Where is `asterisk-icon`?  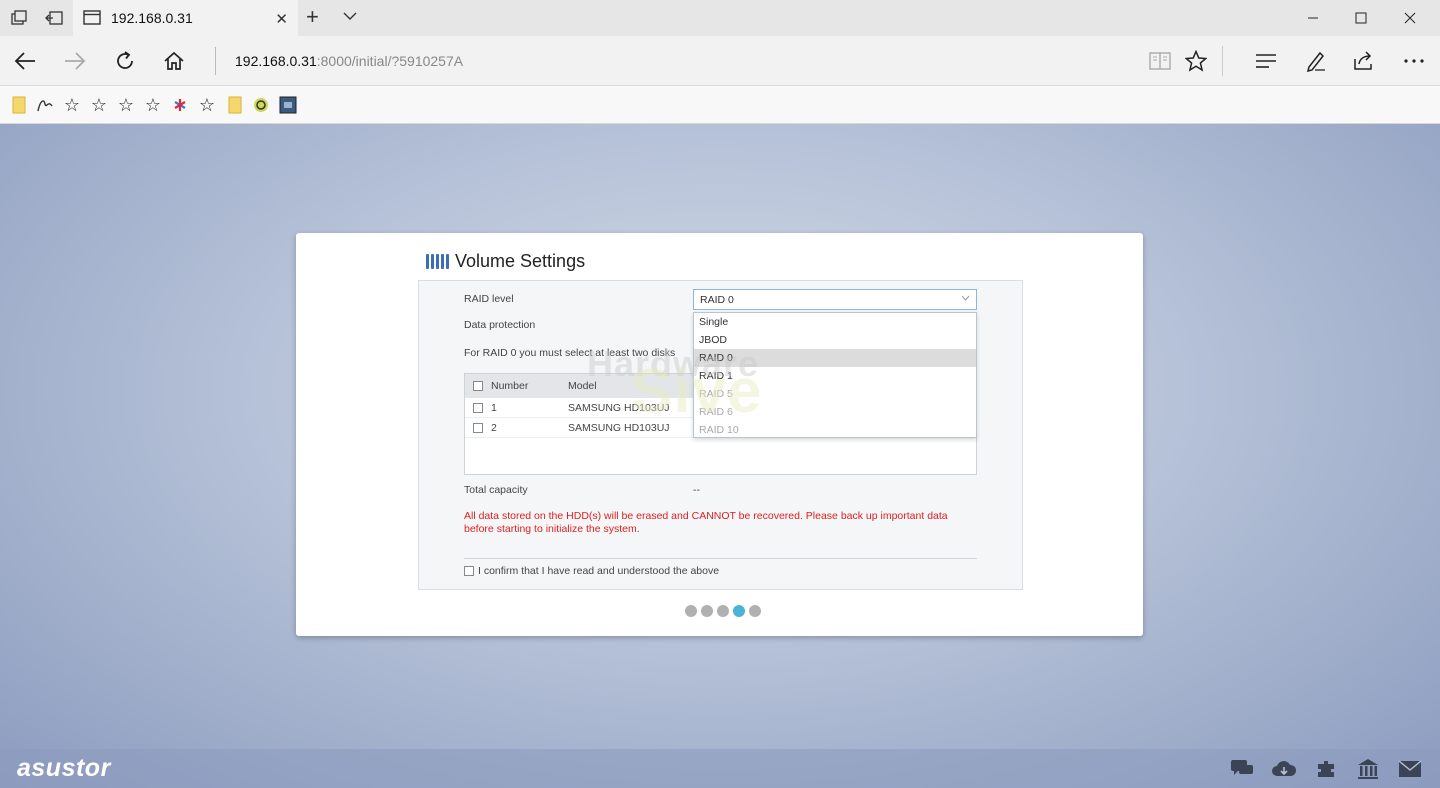
asterisk-icon is located at coordinates (180, 105).